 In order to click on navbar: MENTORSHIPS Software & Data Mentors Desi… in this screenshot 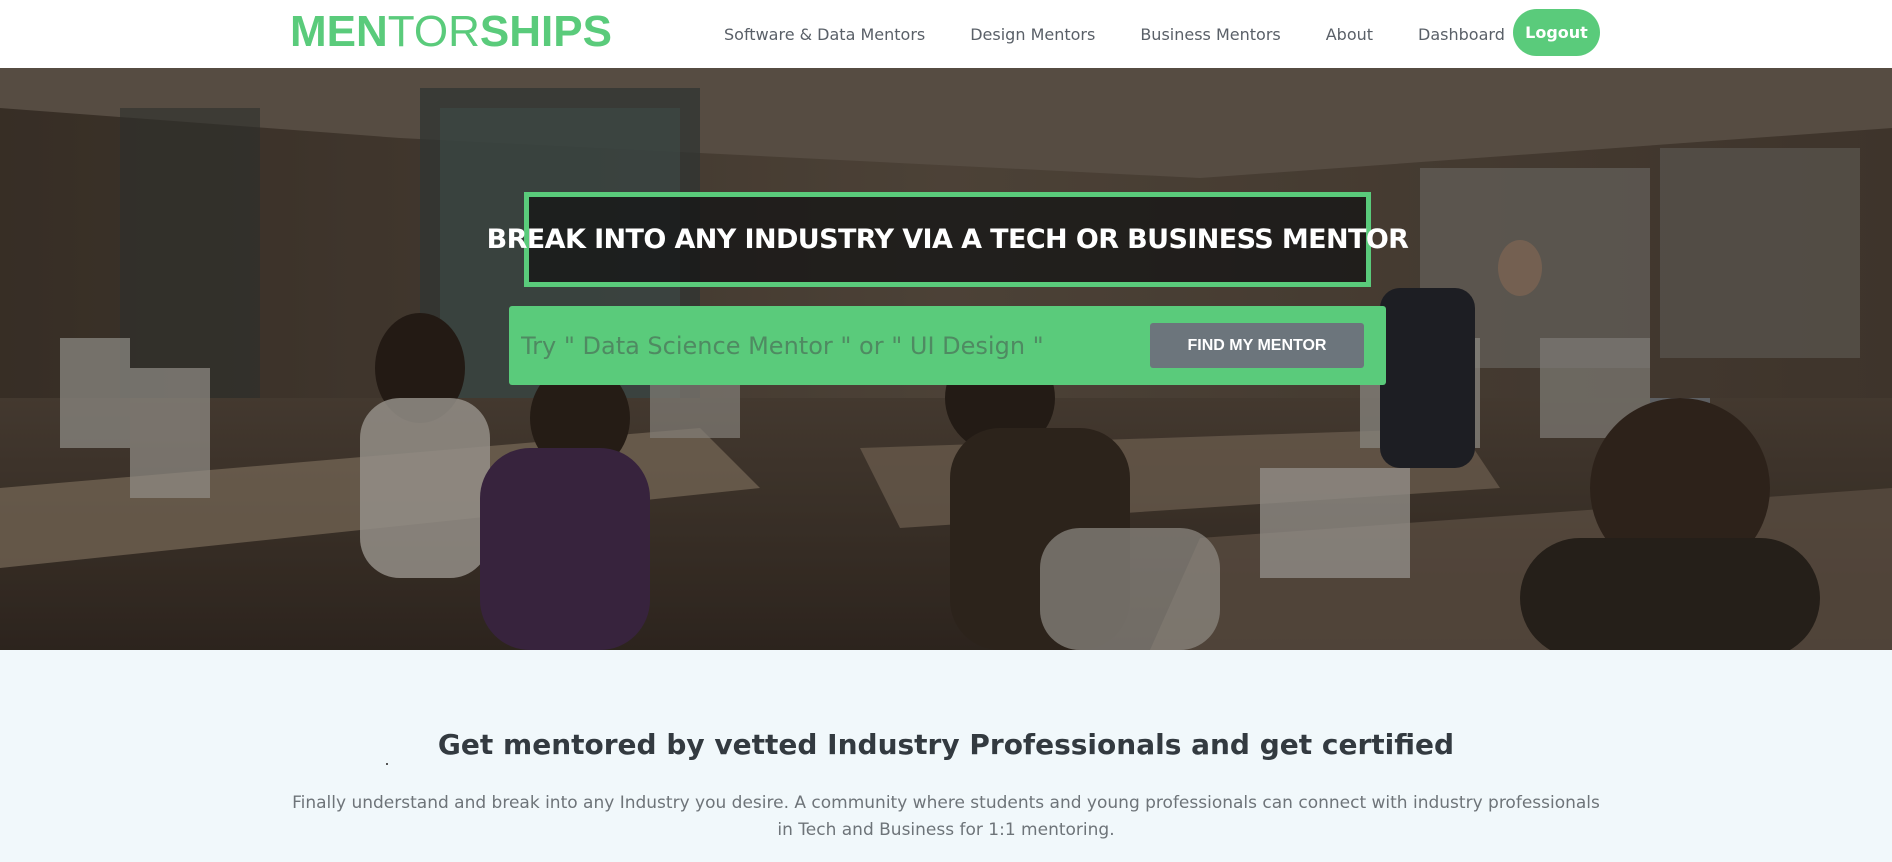, I will do `click(946, 34)`.